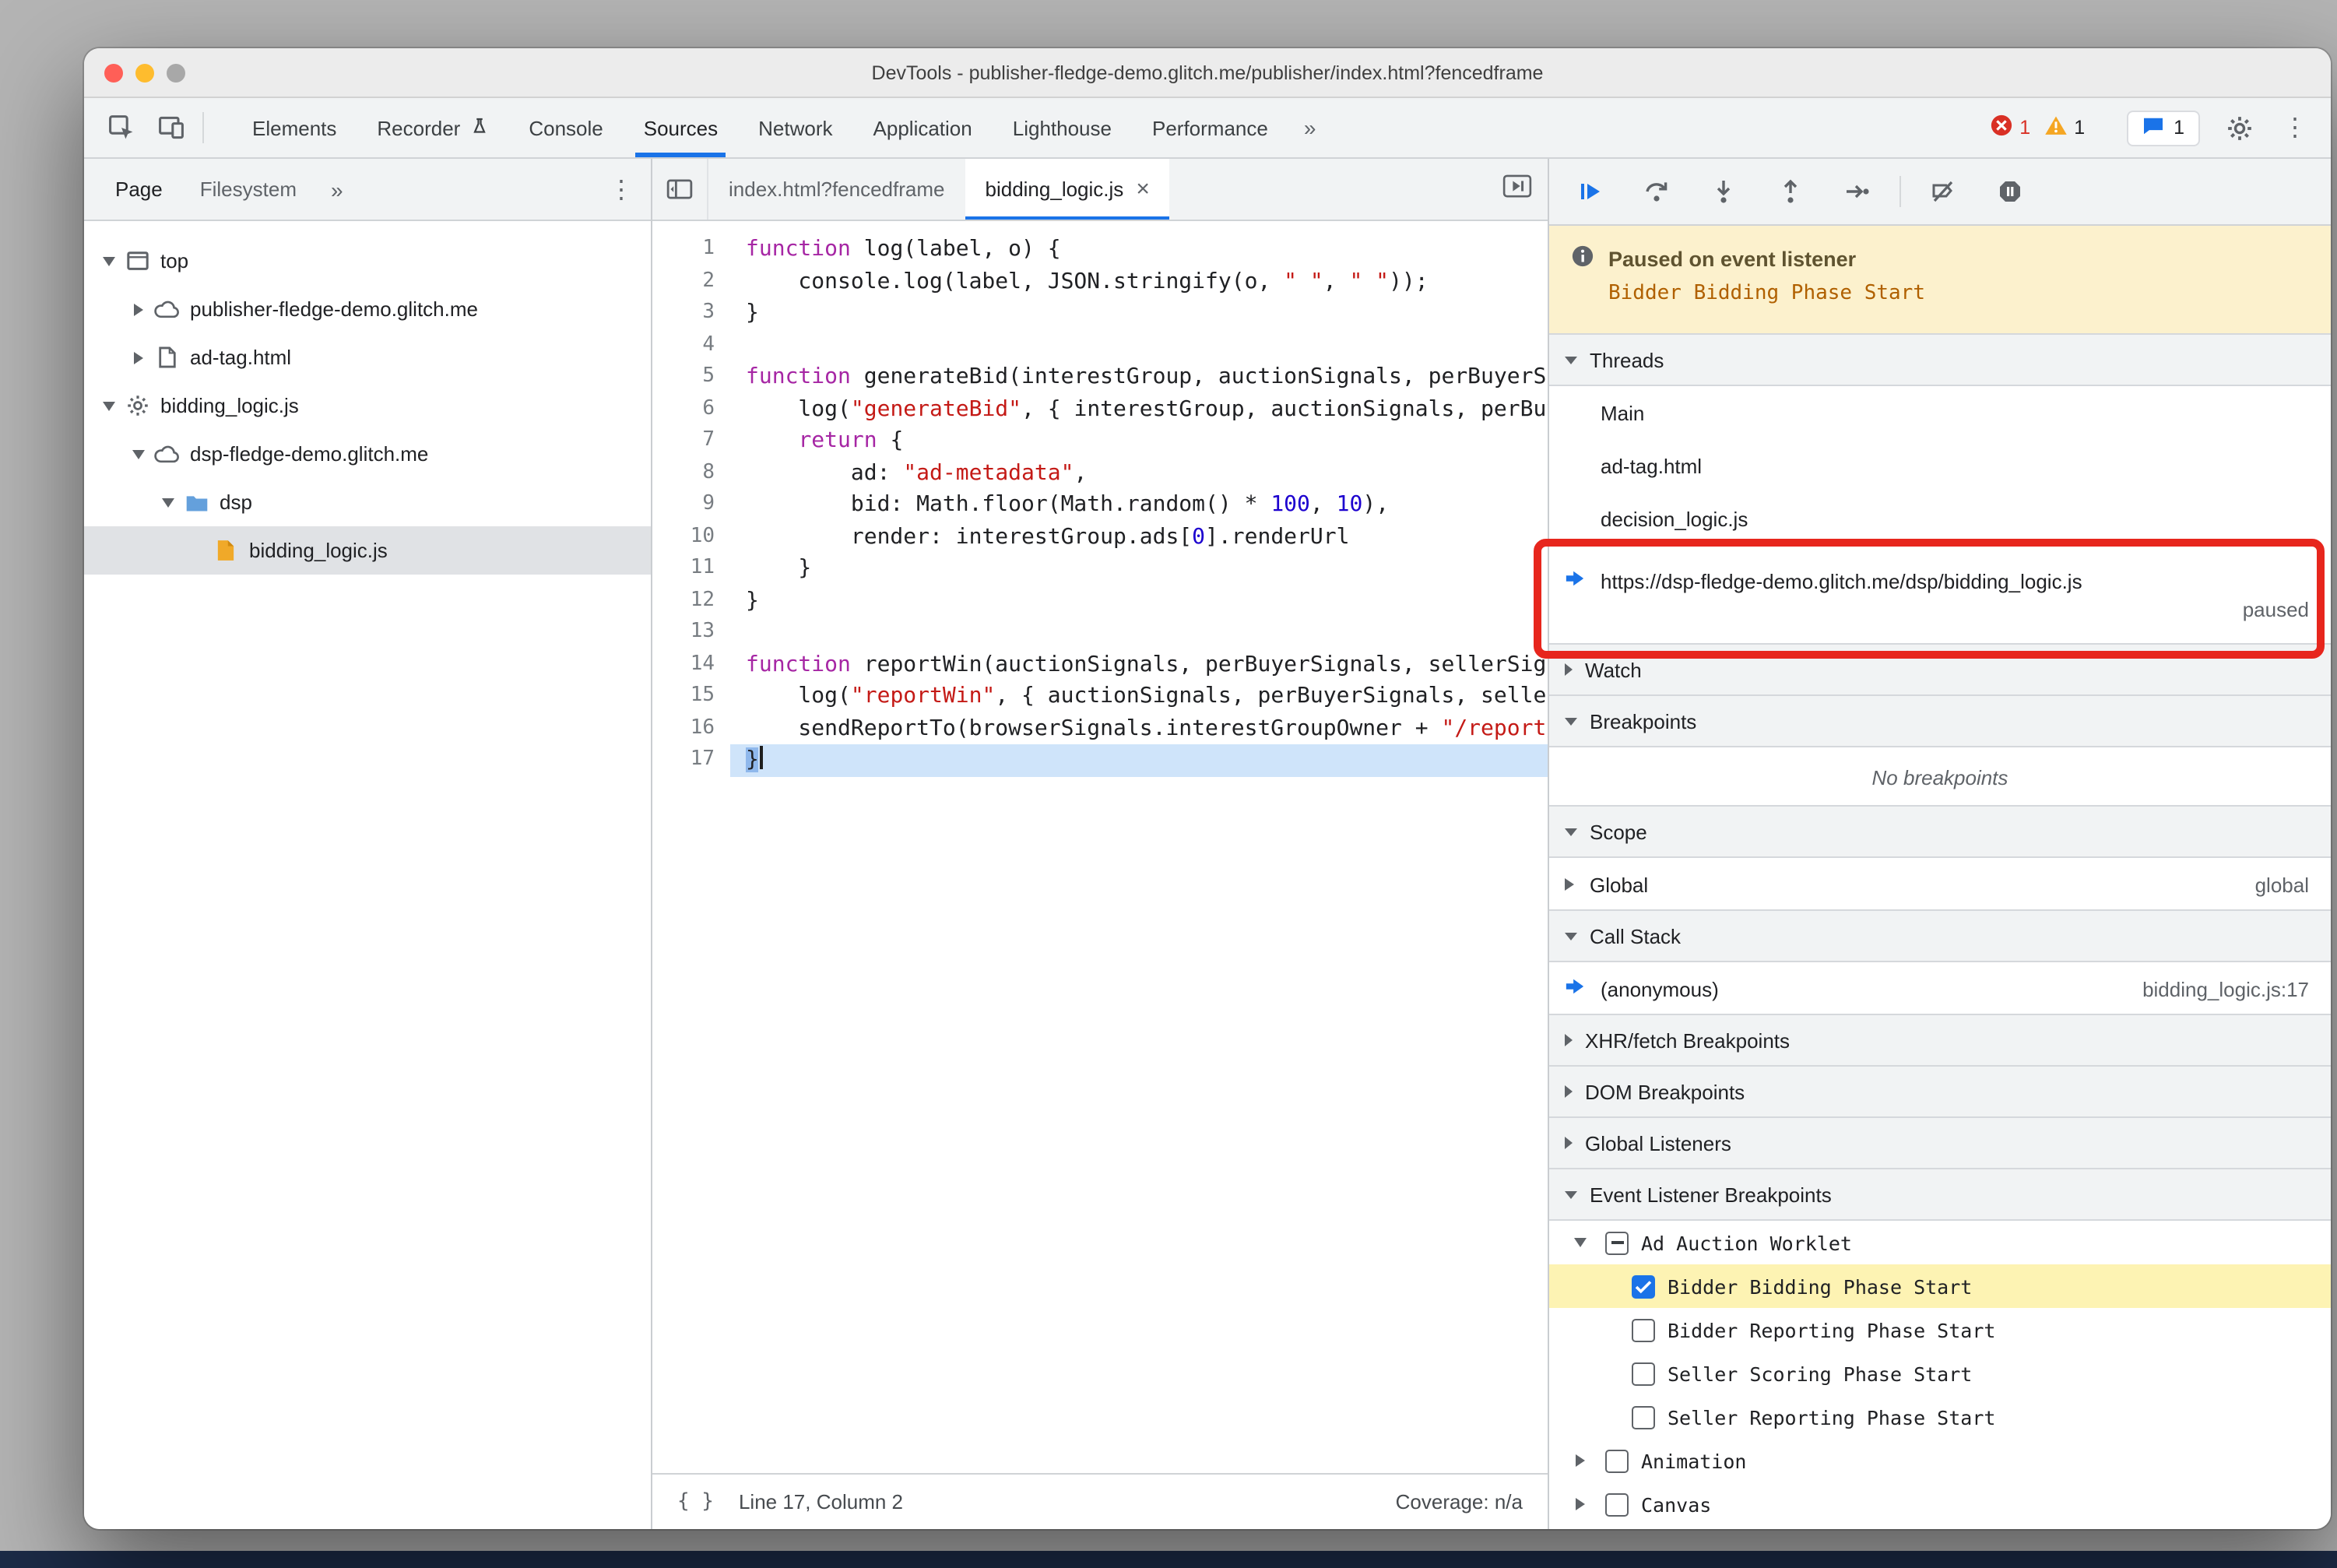 This screenshot has height=1568, width=2337. I want to click on line-number: 8, so click(684, 473).